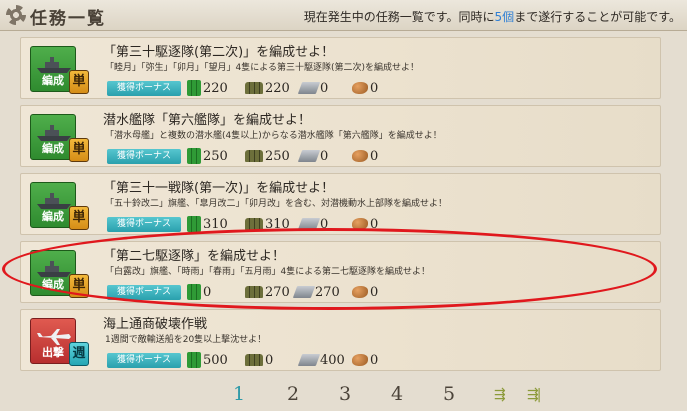 The image size is (687, 411). I want to click on quest-title: 「第三十一戦隊(第一次)」を編成せよ！, so click(219, 188).